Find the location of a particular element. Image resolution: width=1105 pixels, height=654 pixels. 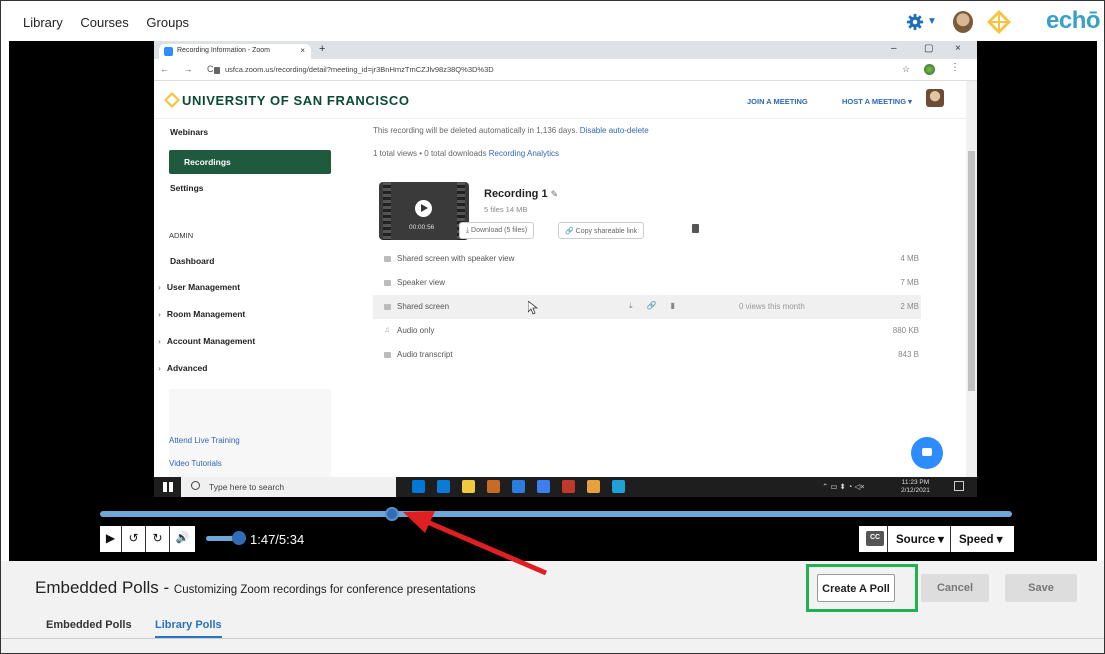

tab-library-polls: Library Polls is located at coordinates (188, 628).